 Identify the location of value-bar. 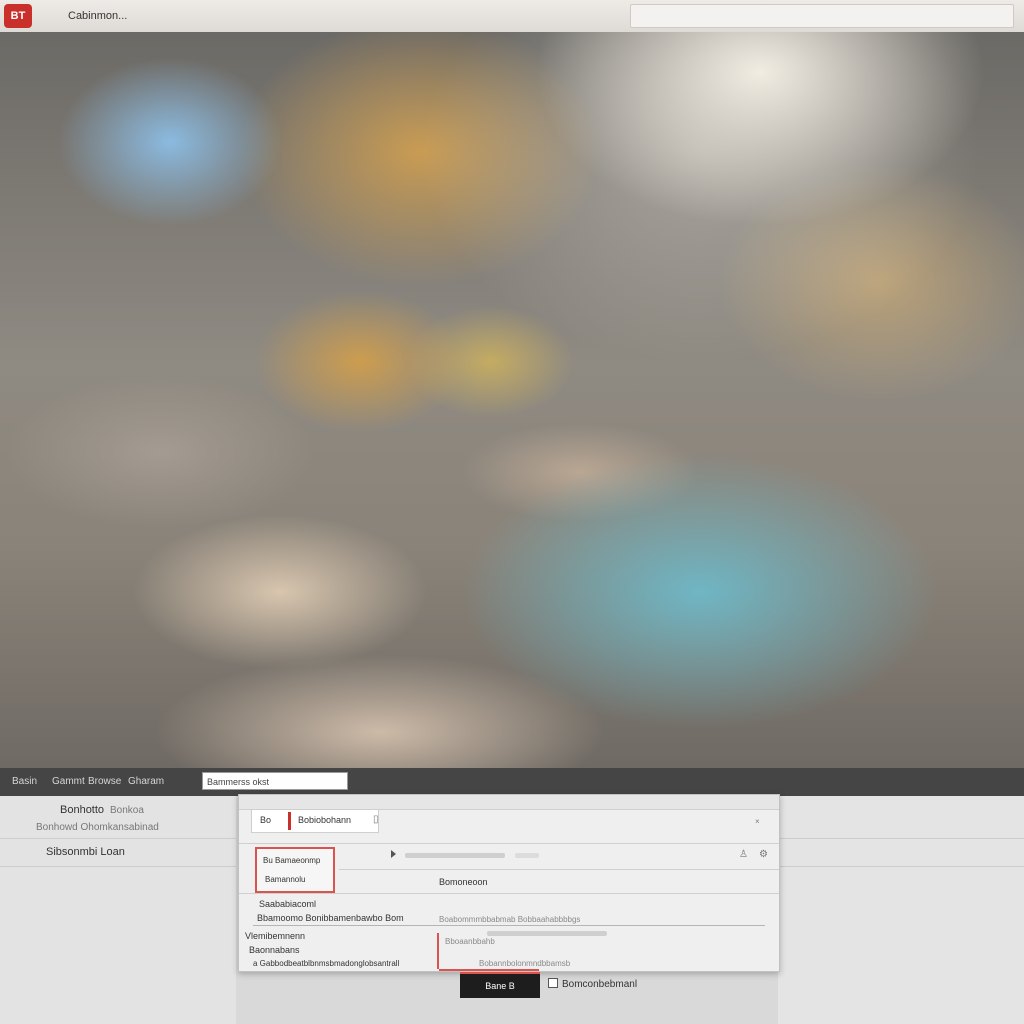
(547, 933).